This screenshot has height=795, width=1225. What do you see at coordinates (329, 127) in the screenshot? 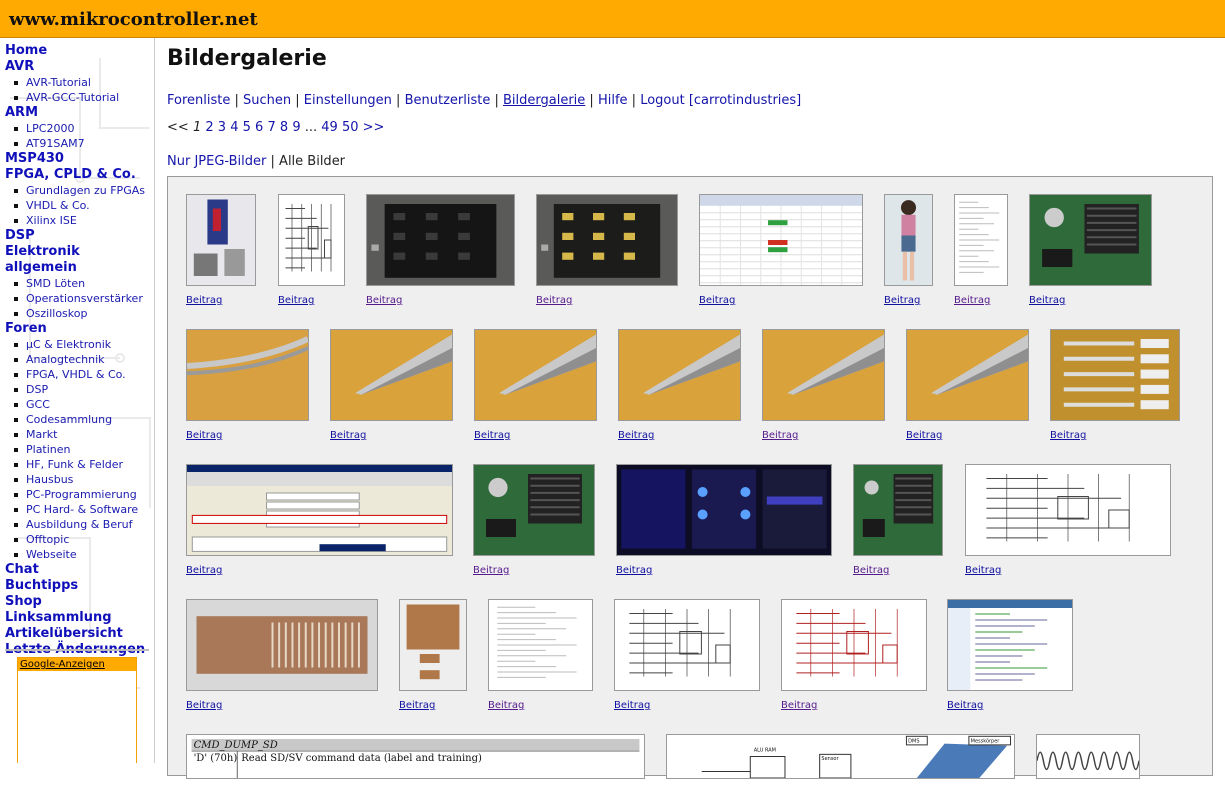
I see `pager-page-link: 49` at bounding box center [329, 127].